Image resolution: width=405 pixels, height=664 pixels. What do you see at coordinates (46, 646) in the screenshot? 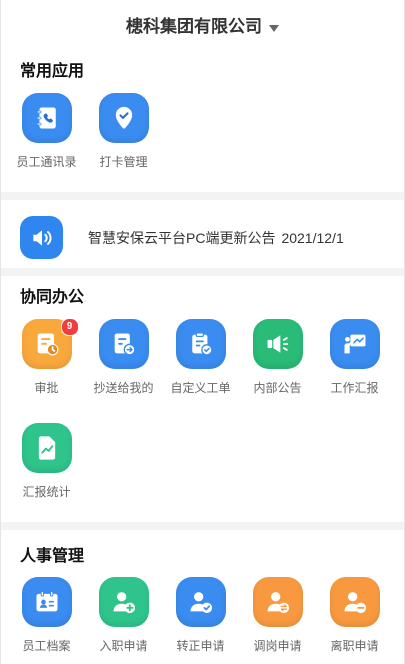
I see `app-label: 员工档案` at bounding box center [46, 646].